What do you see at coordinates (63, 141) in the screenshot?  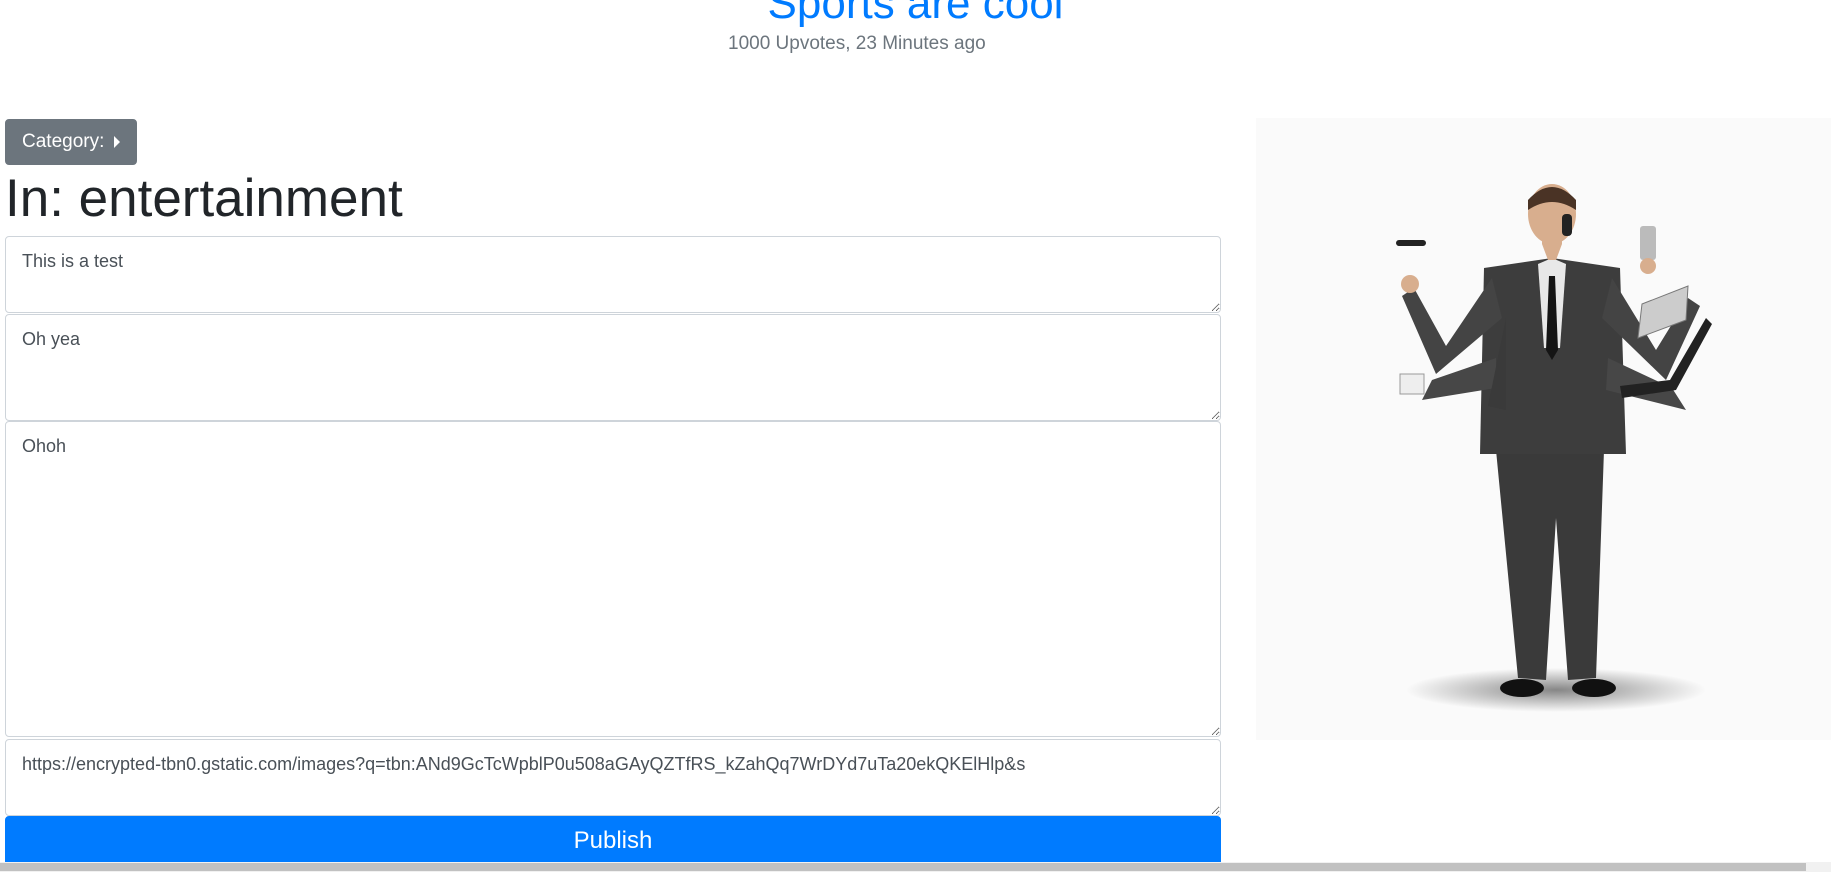 I see `category-button-label: Category:` at bounding box center [63, 141].